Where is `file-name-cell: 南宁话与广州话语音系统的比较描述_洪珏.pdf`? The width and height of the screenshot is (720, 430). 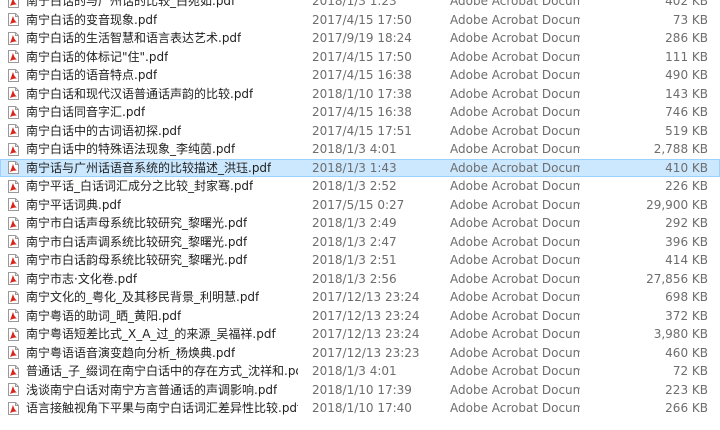 file-name-cell: 南宁话与广州话语音系统的比较描述_洪珏.pdf is located at coordinates (153, 168).